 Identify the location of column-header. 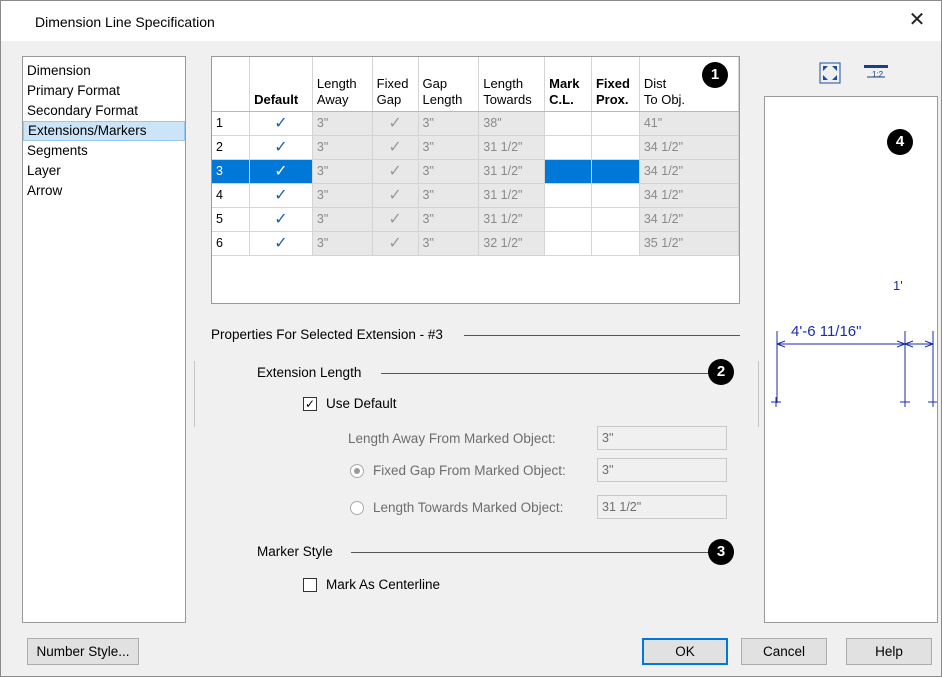
(231, 84).